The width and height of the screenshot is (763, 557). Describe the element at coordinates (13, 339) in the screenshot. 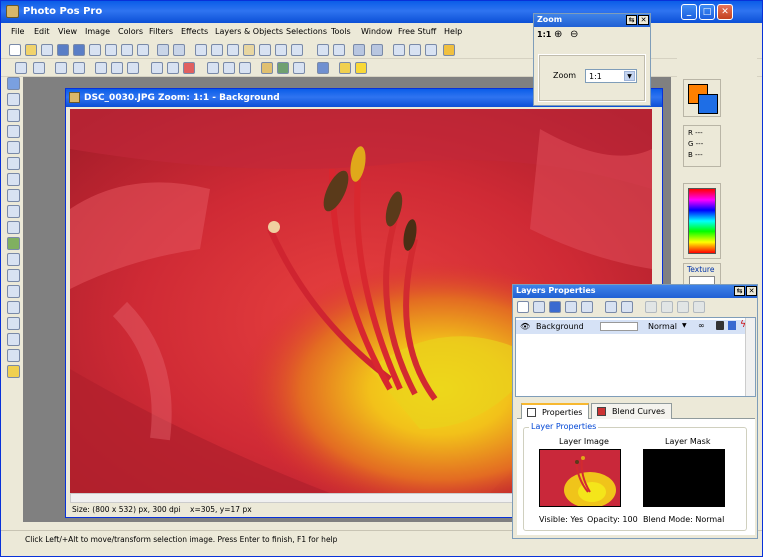

I see `smudge-icon` at that location.